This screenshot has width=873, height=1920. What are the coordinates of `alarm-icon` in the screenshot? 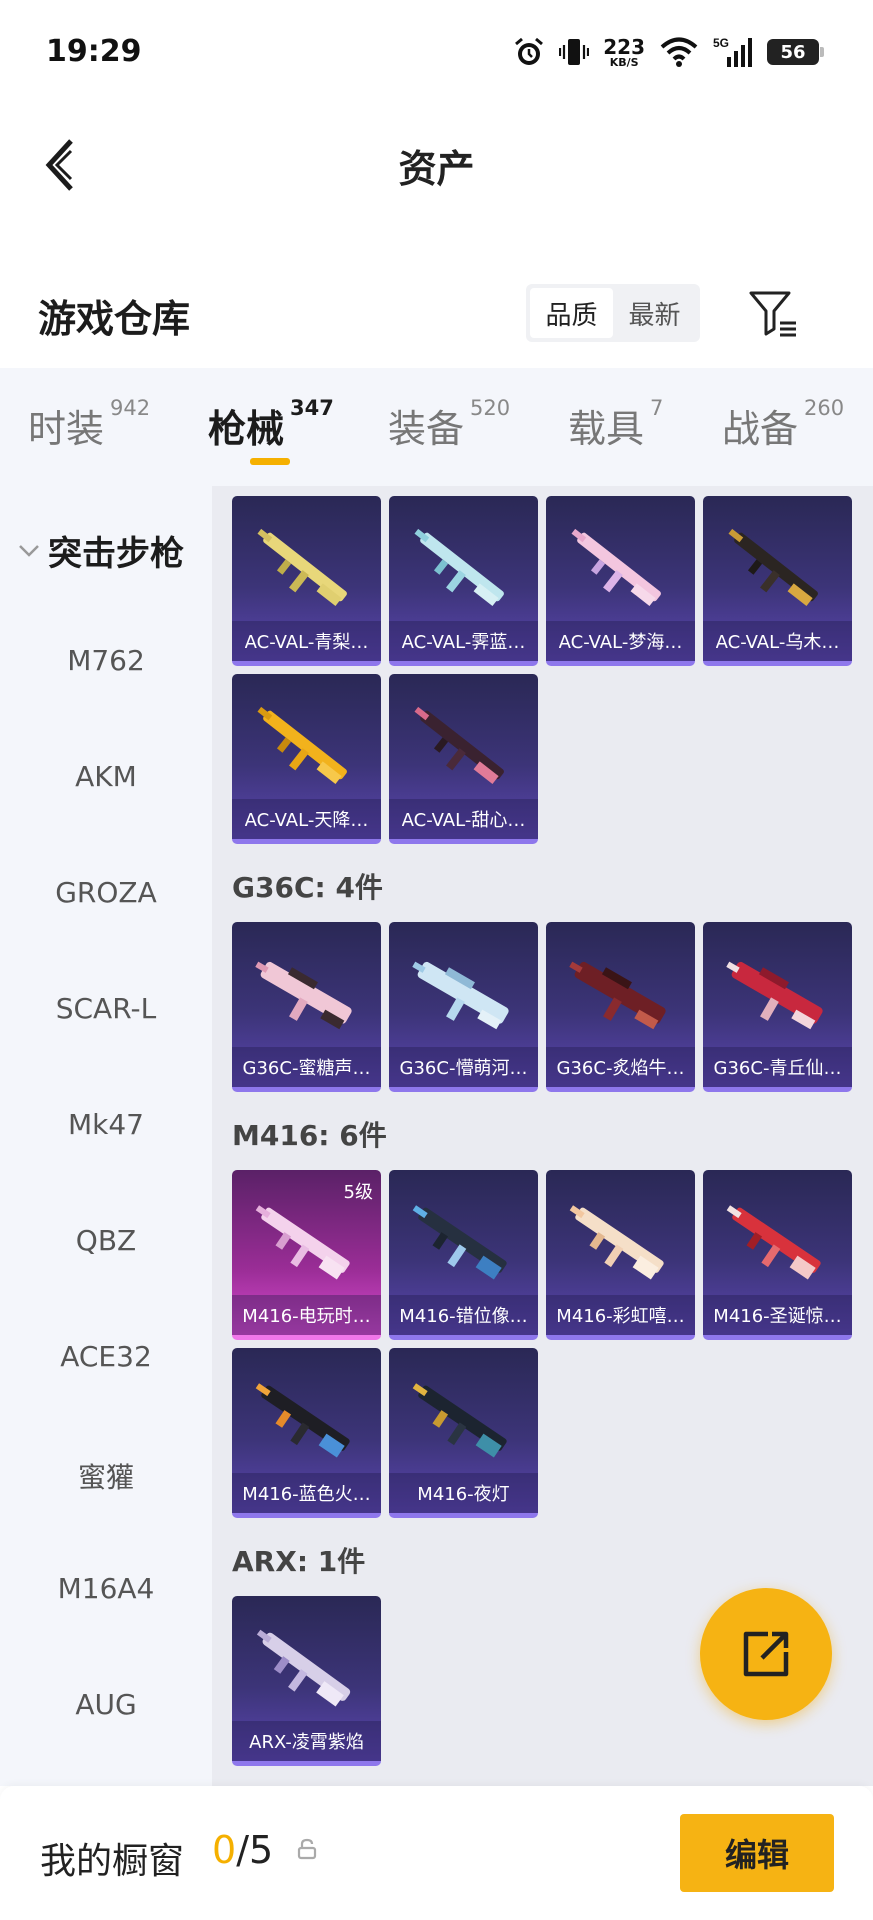 It's located at (529, 51).